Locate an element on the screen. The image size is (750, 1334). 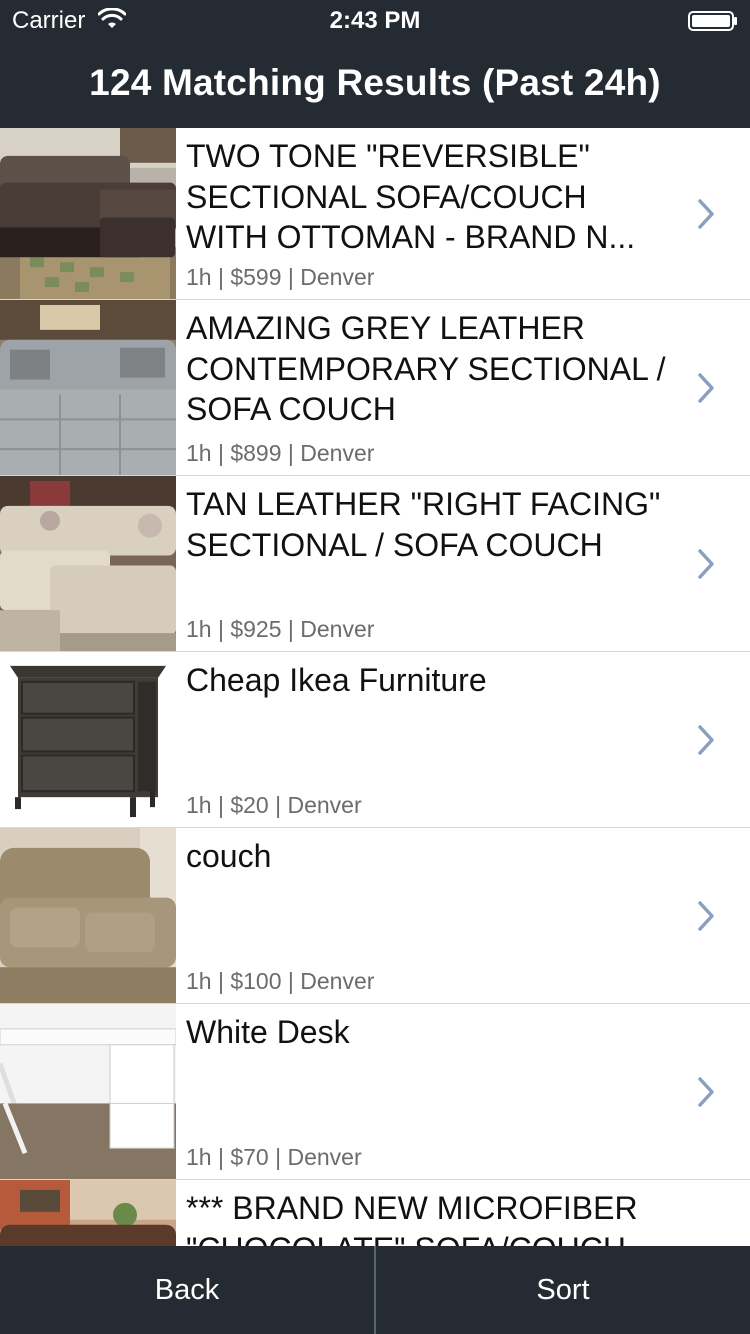
page-title: 124 Matching Results (Past 24h) is located at coordinates (375, 82).